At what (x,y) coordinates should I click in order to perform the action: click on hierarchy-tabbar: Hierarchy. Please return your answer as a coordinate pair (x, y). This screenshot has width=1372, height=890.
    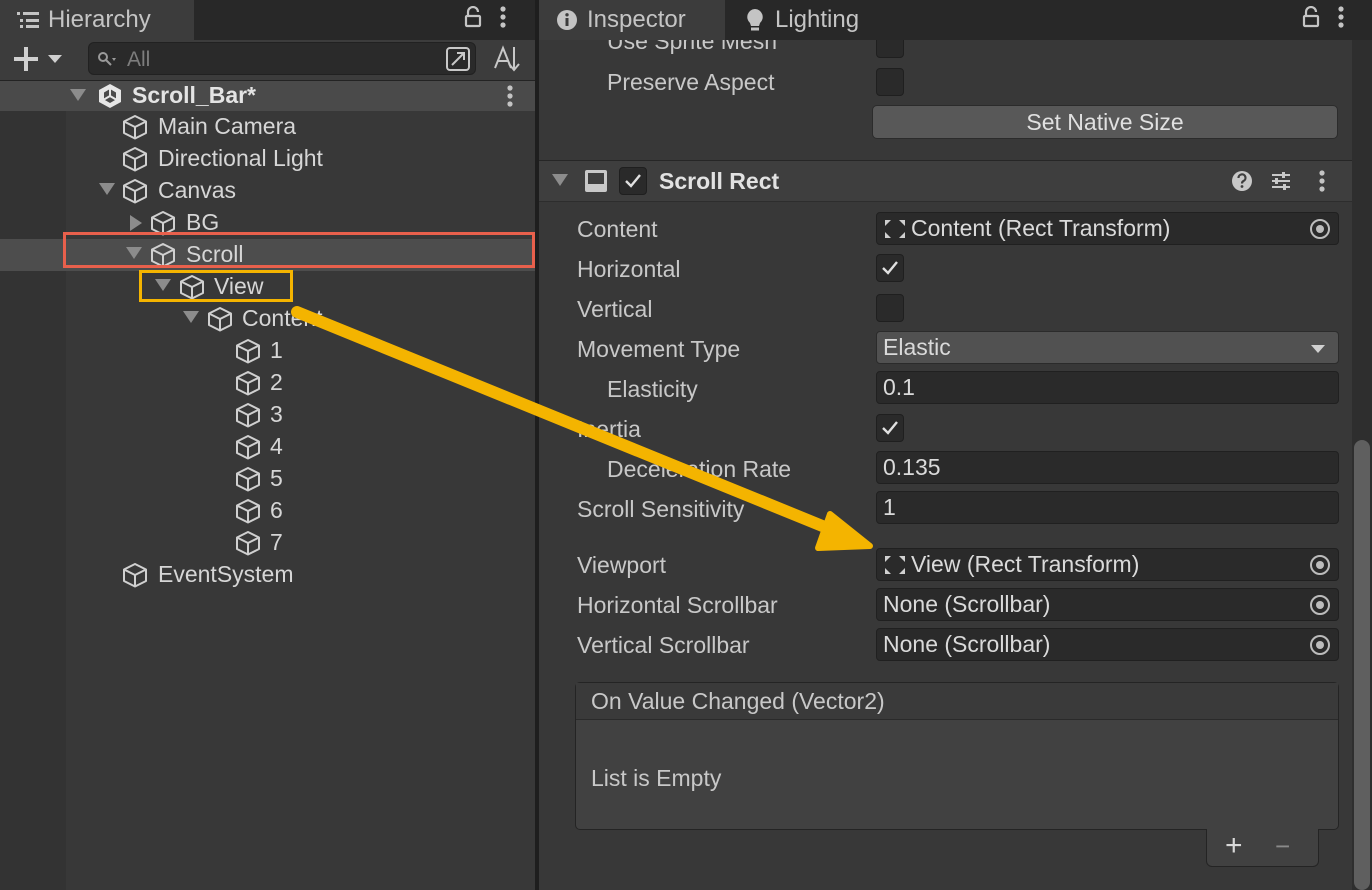
    Looking at the image, I should click on (267, 20).